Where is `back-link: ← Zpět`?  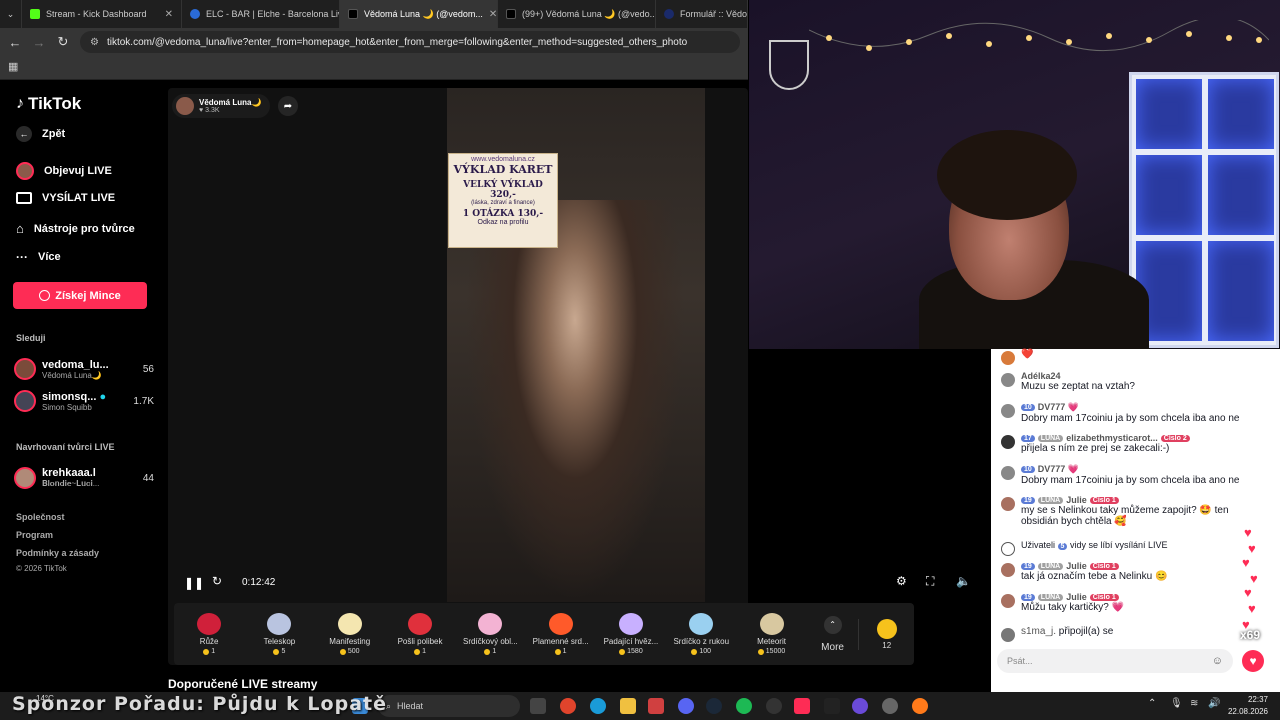
back-link: ← Zpět is located at coordinates (40, 134).